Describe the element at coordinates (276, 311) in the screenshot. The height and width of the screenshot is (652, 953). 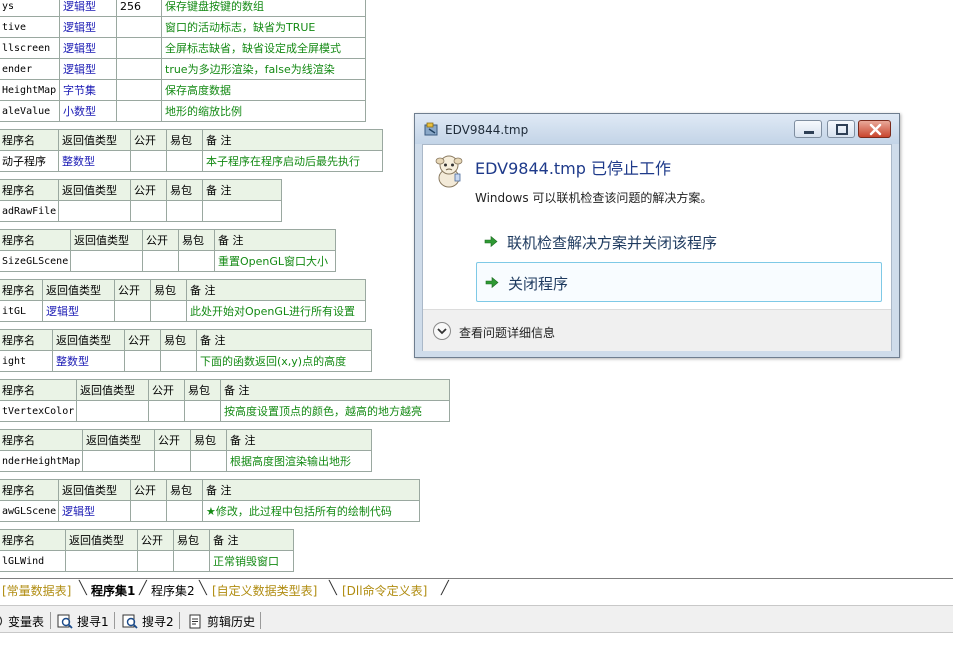
I see `sub-note-cell: 此处开始对OpenGL进行所有设置` at that location.